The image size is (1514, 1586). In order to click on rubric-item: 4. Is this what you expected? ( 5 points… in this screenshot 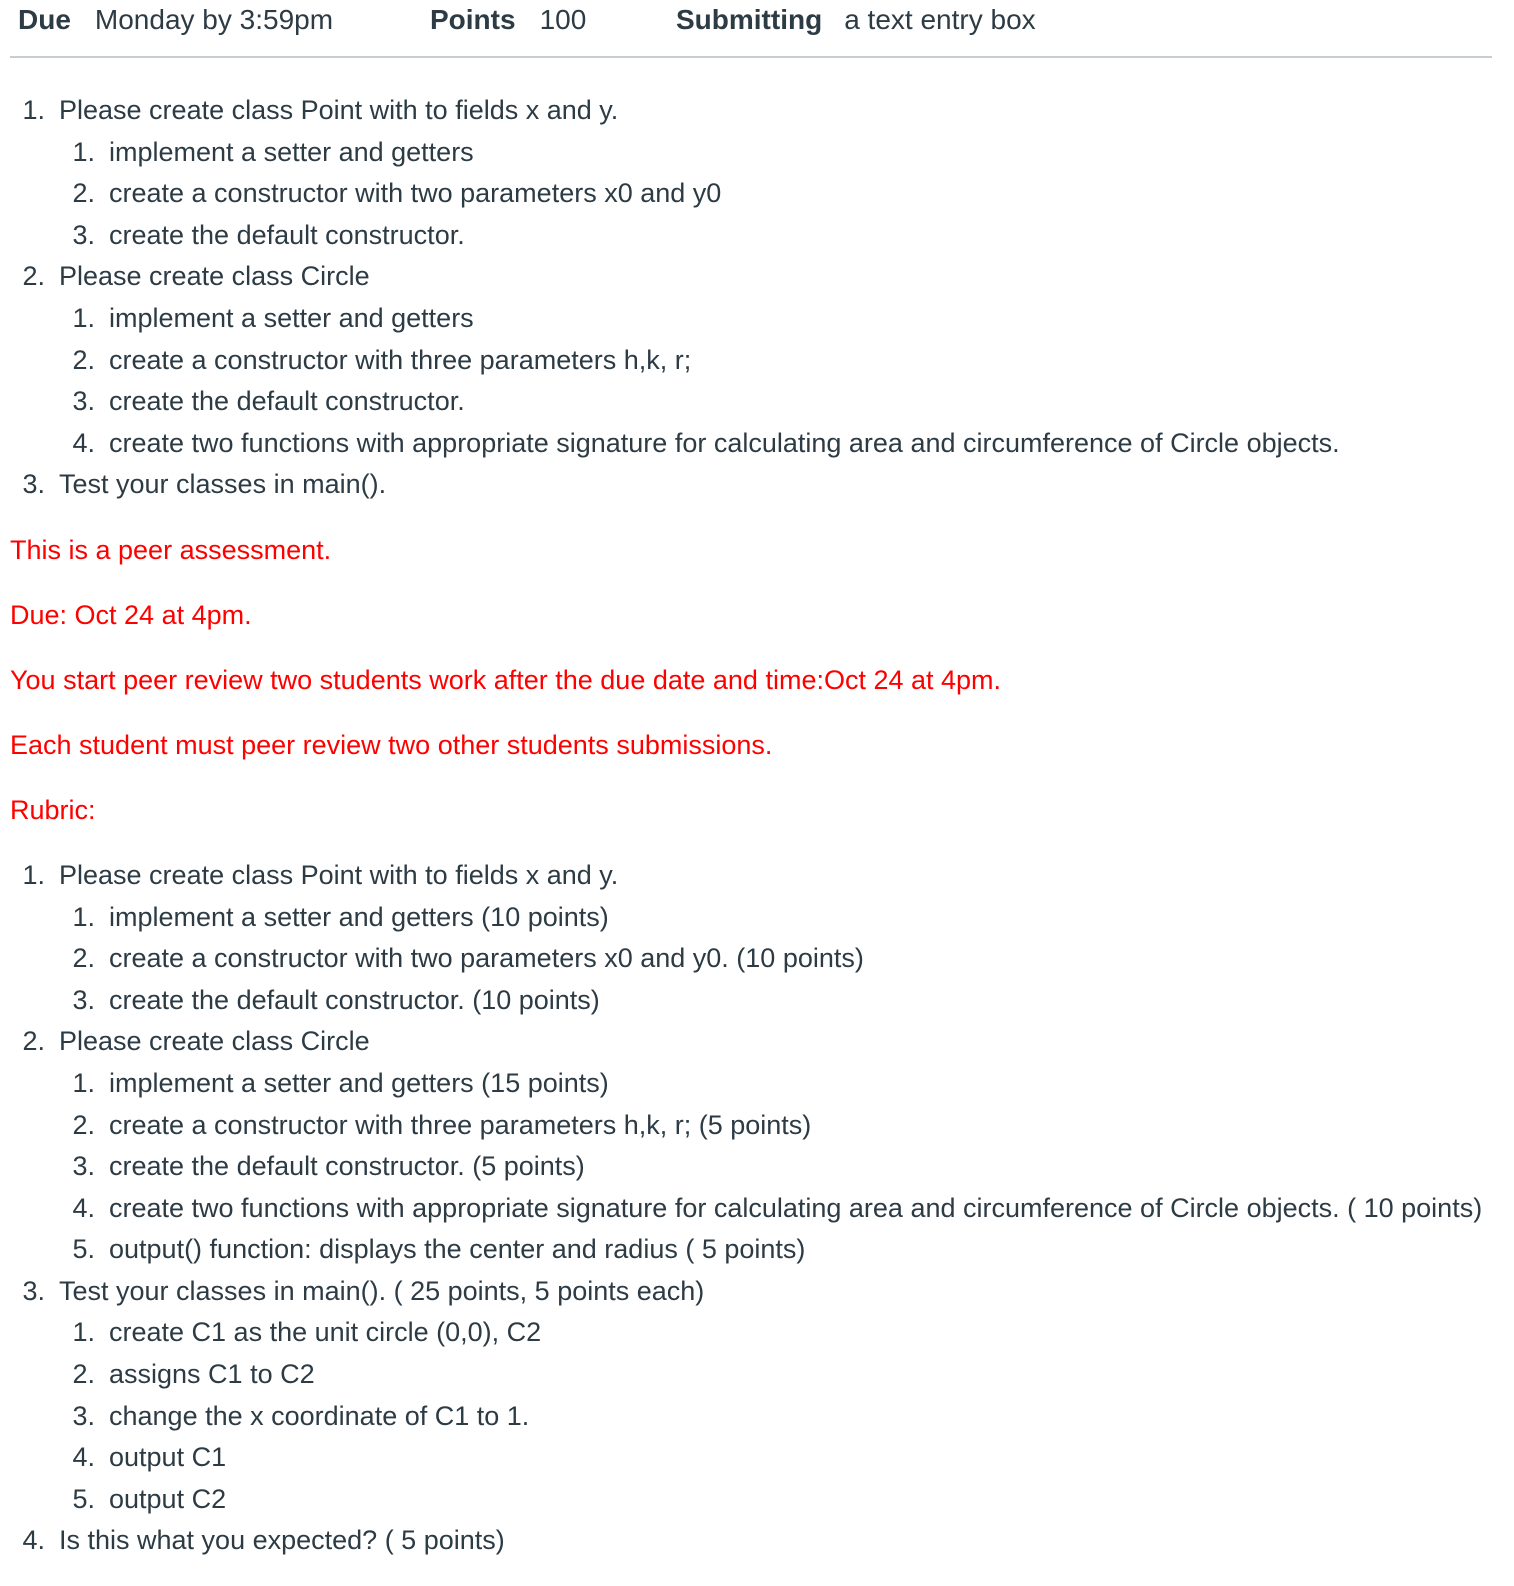, I will do `click(756, 1541)`.